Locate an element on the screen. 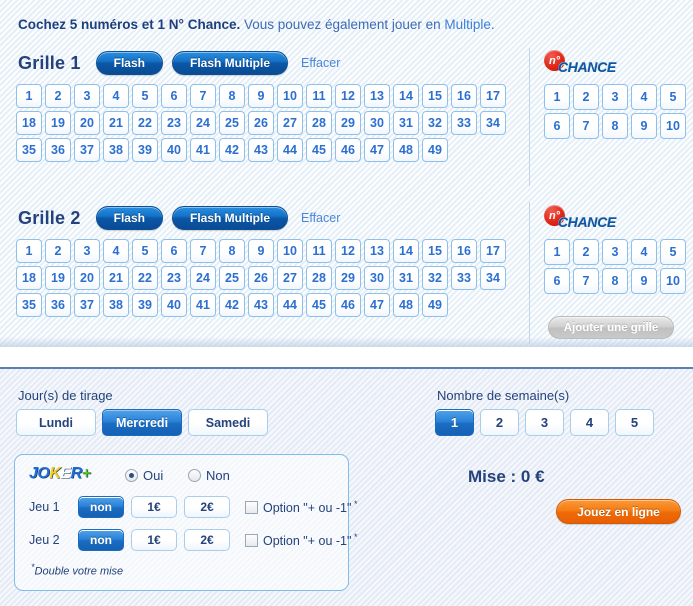 The image size is (693, 606). flash-button-1: Flash is located at coordinates (129, 63).